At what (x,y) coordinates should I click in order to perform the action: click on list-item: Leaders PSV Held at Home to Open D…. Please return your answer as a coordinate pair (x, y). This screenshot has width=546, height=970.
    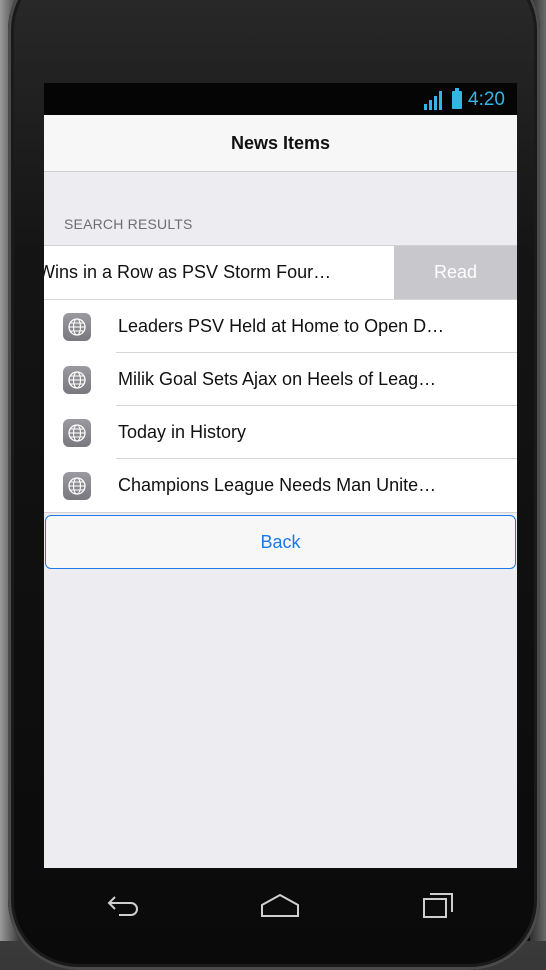
    Looking at the image, I should click on (280, 326).